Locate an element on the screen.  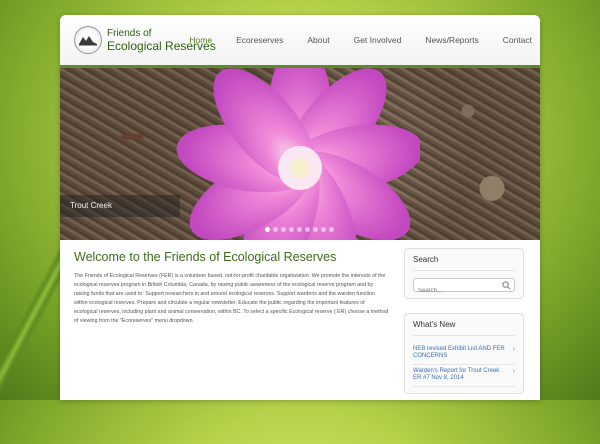
nav-home: Home is located at coordinates (200, 40).